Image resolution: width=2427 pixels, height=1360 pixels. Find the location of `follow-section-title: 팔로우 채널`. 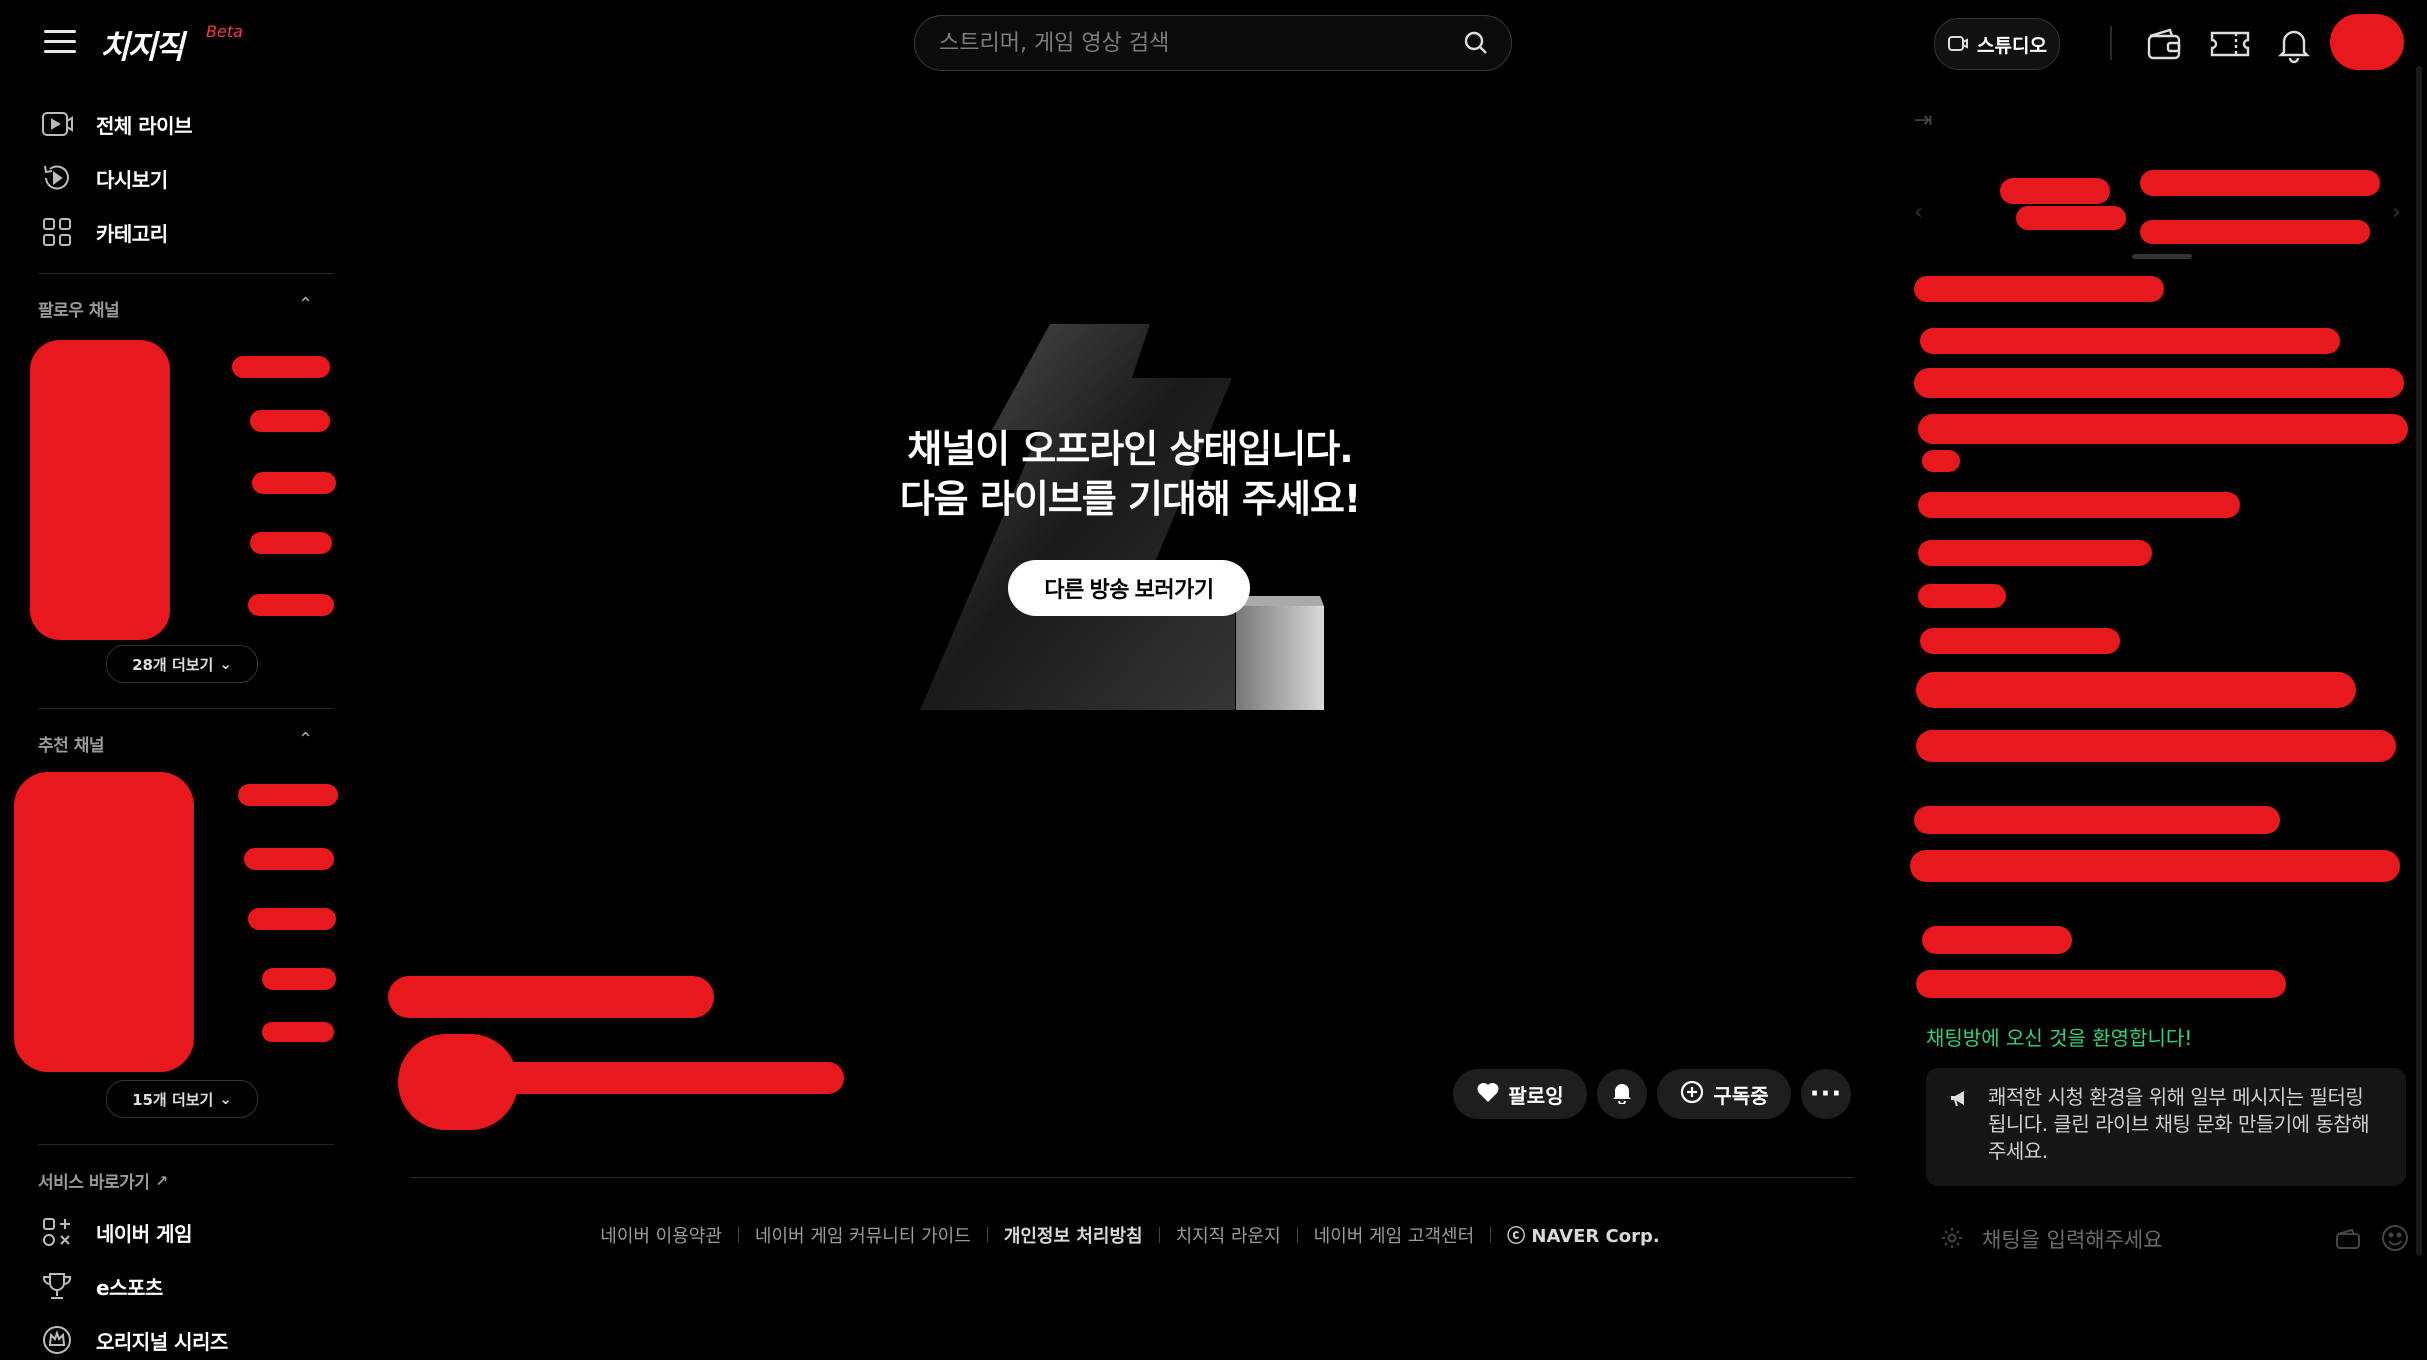

follow-section-title: 팔로우 채널 is located at coordinates (79, 311).